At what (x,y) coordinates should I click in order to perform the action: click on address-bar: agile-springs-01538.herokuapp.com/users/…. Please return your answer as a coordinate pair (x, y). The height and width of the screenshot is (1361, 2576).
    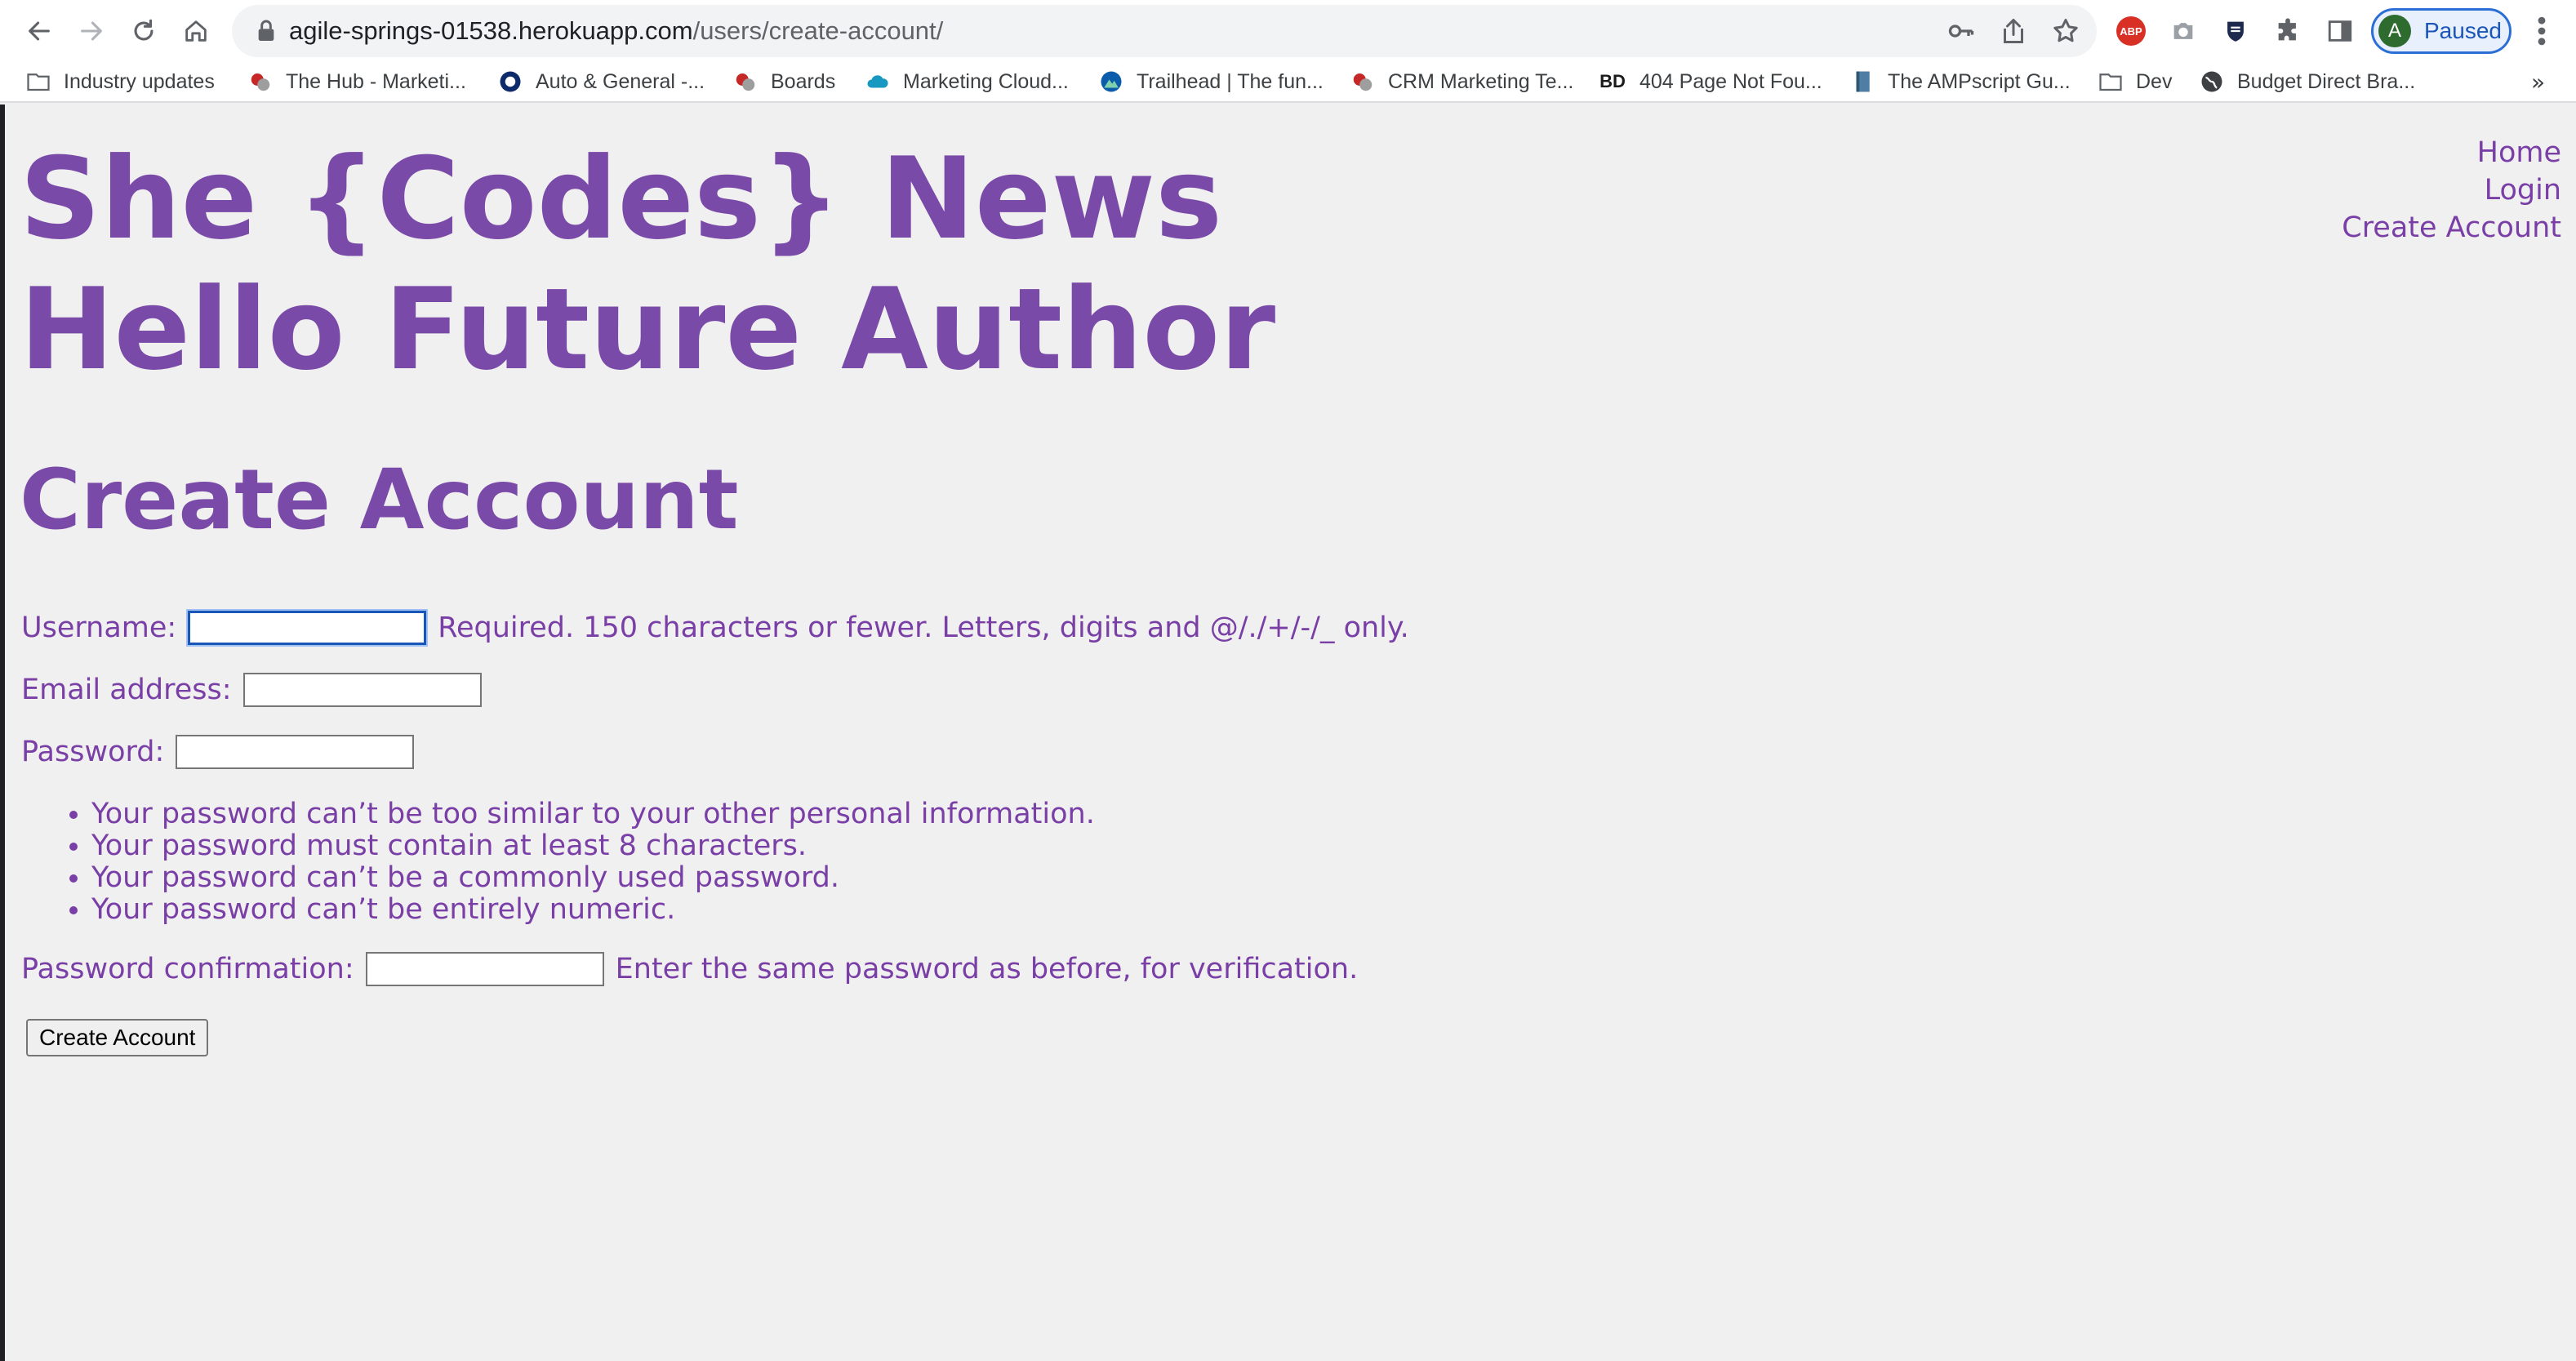
    Looking at the image, I should click on (1164, 31).